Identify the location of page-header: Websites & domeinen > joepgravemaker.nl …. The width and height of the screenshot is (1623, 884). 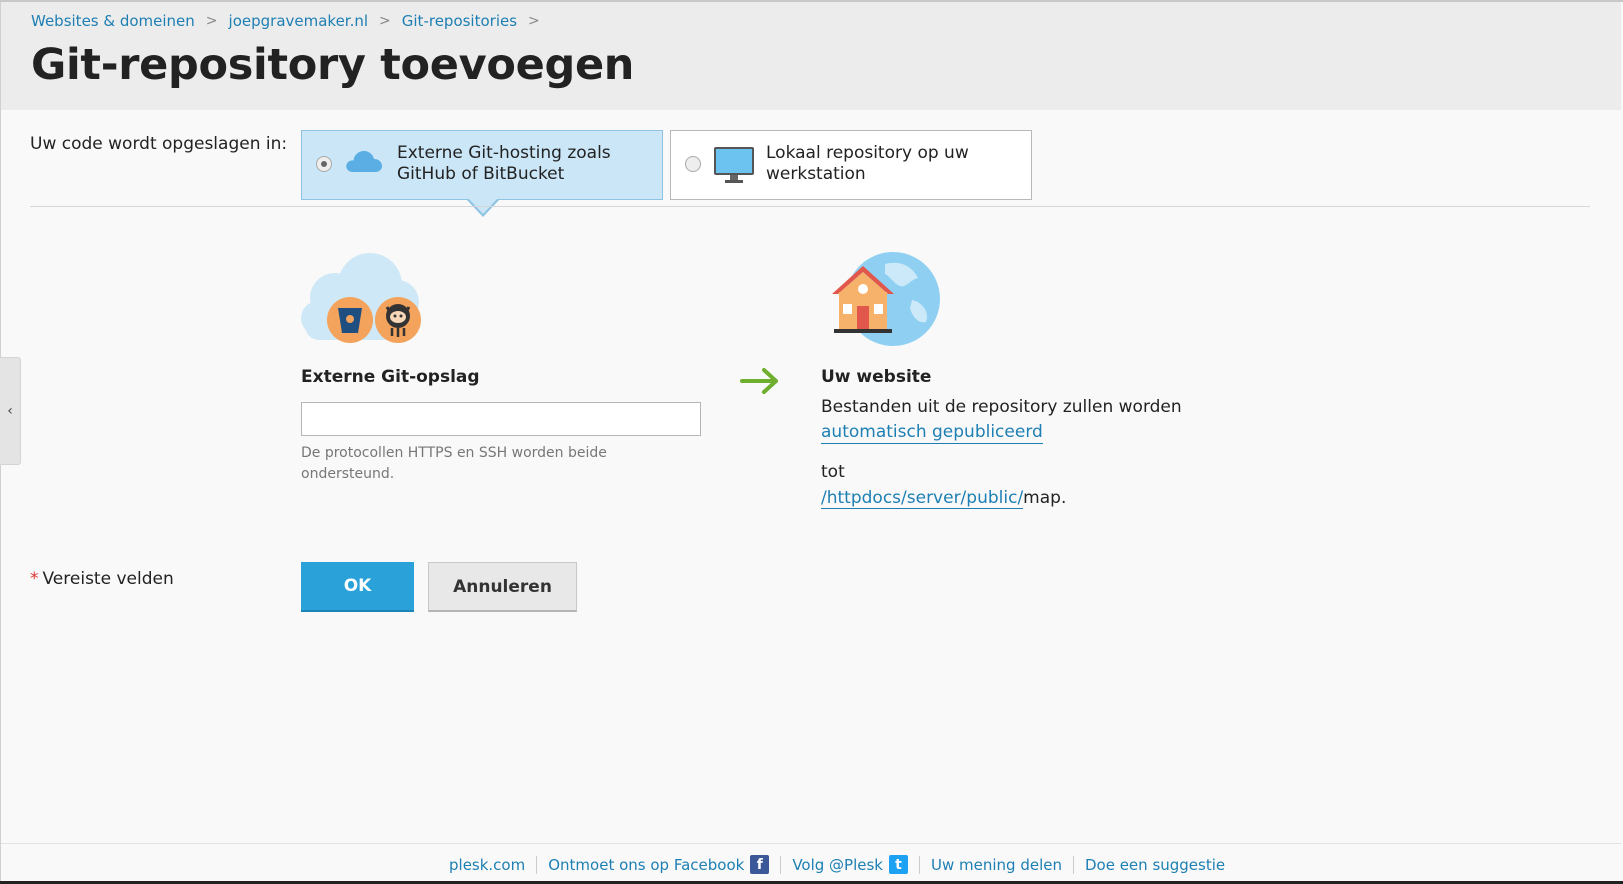
(811, 56).